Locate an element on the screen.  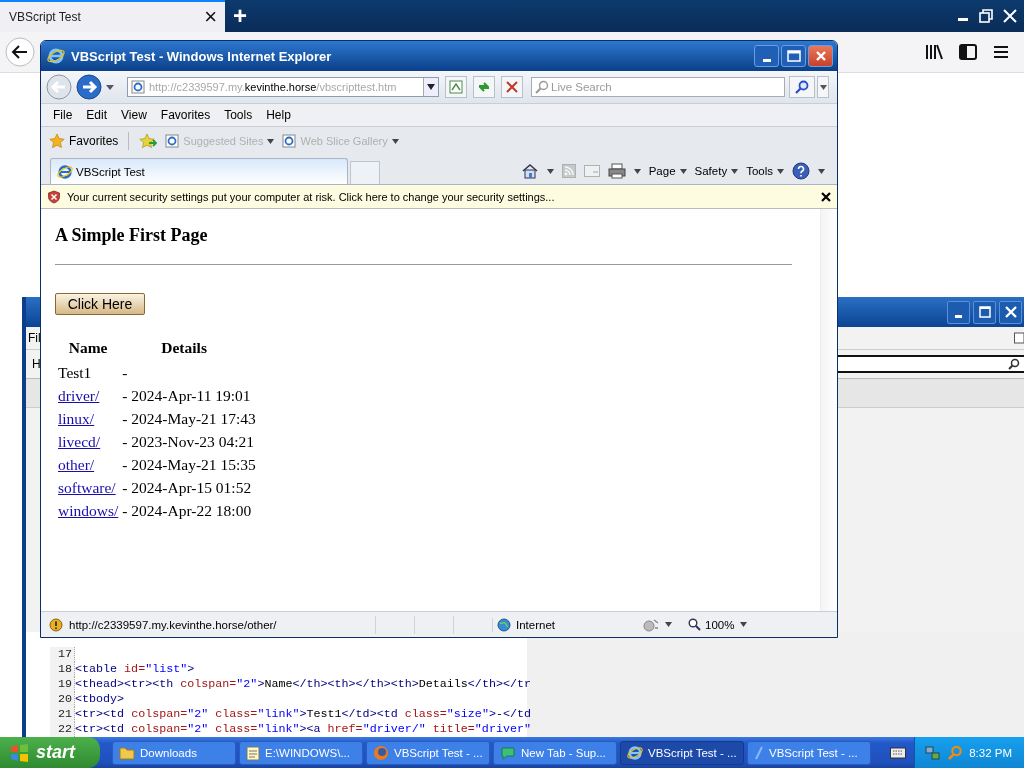
broken-page-icon is located at coordinates (456, 87).